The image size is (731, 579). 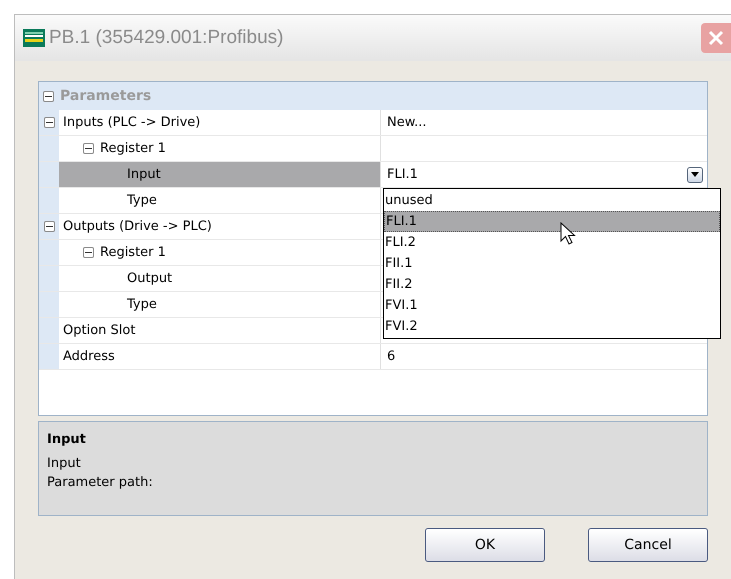 What do you see at coordinates (391, 357) in the screenshot?
I see `property-value: 6` at bounding box center [391, 357].